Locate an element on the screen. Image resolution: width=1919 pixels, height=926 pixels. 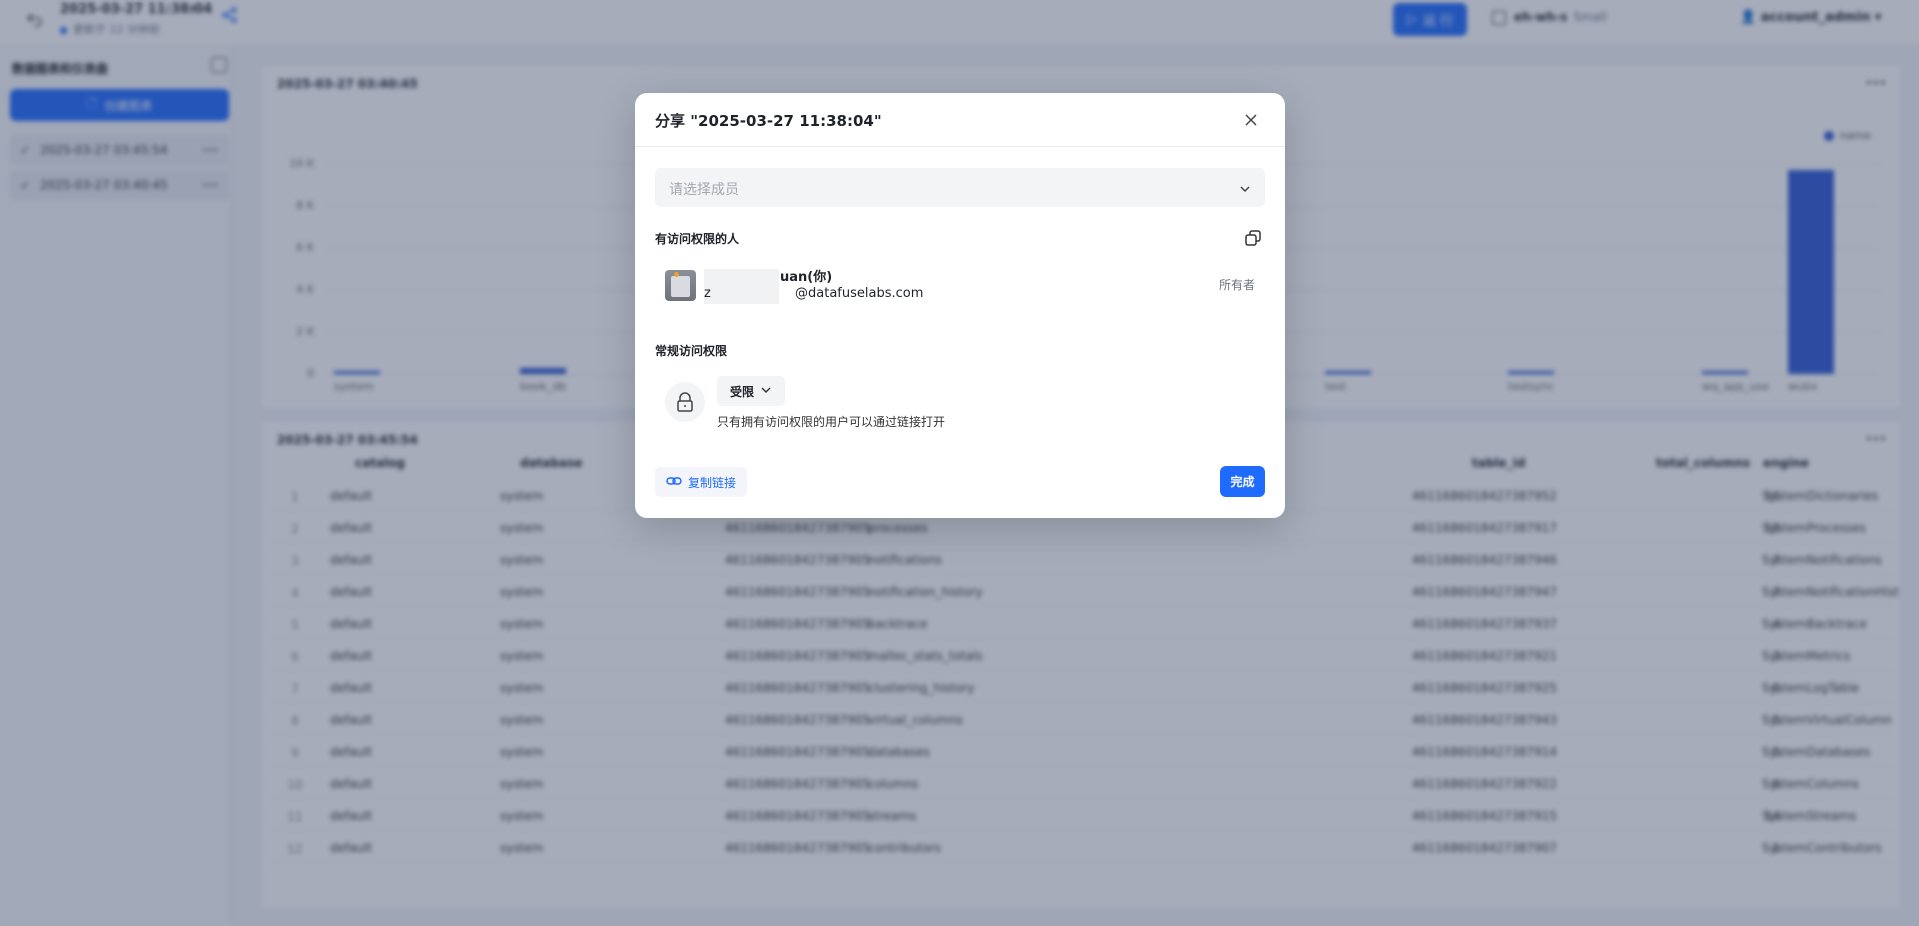
member-select-placeholder: 请选择成员 is located at coordinates (704, 190).